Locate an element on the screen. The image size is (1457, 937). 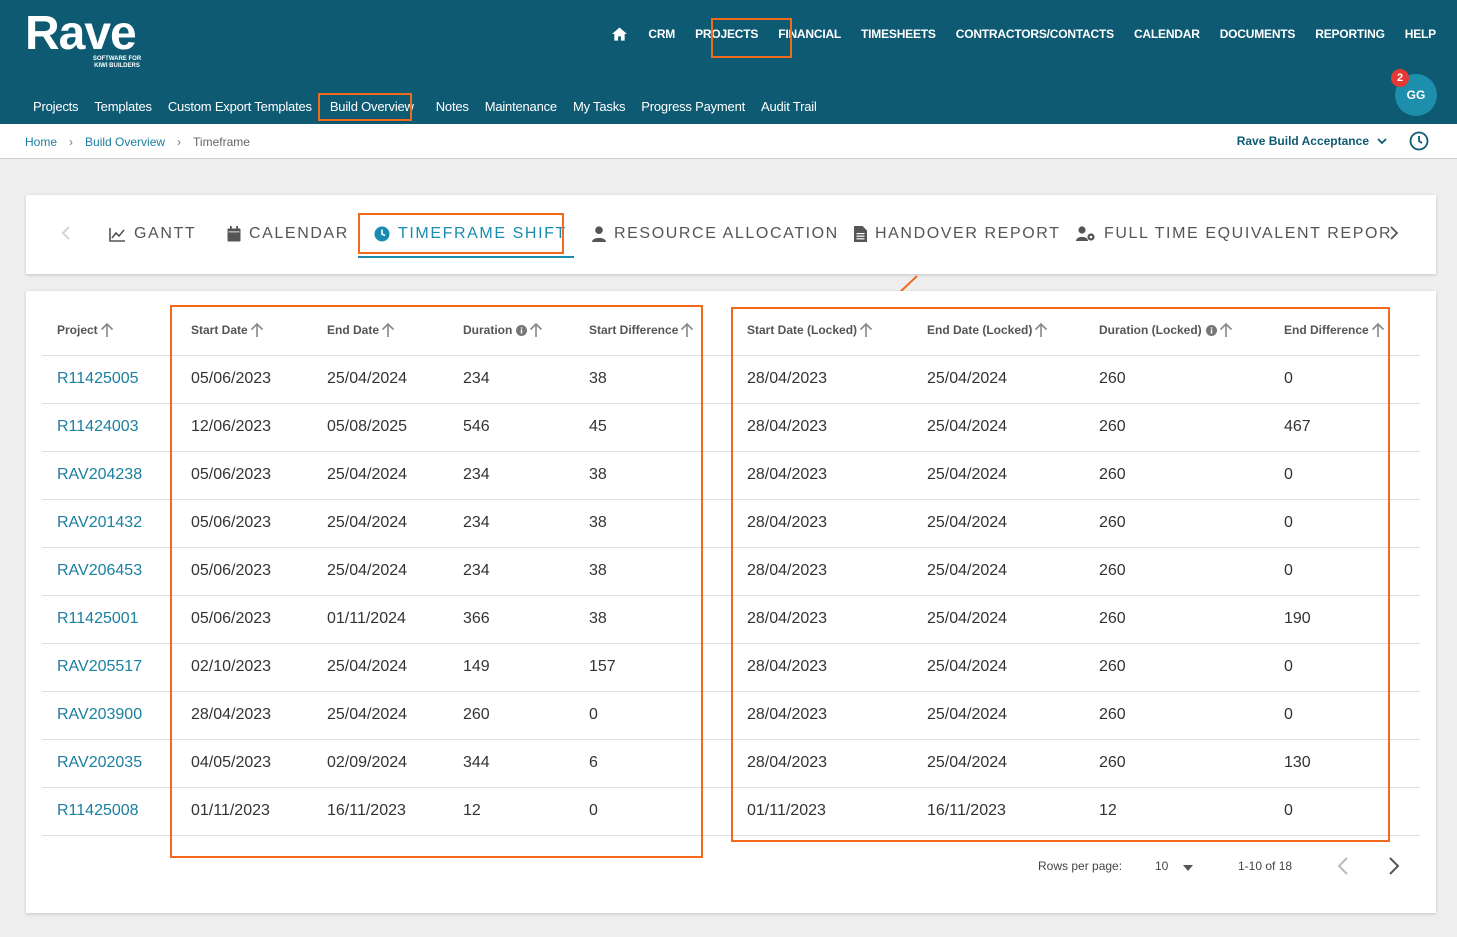
caret-down-icon is located at coordinates (1188, 867).